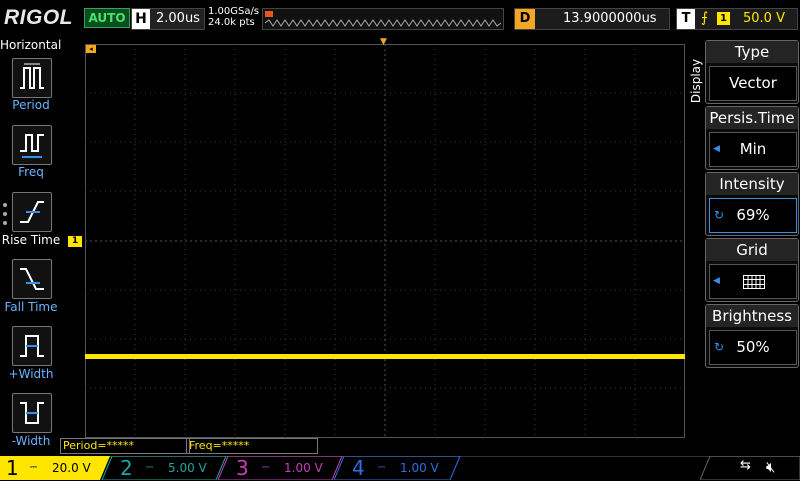 The width and height of the screenshot is (800, 481). I want to click on memory-depth: 24.0k pts, so click(231, 22).